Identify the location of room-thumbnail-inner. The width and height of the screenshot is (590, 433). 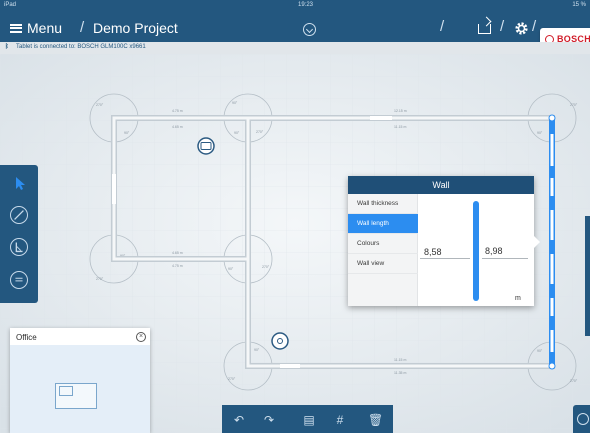
(66, 391).